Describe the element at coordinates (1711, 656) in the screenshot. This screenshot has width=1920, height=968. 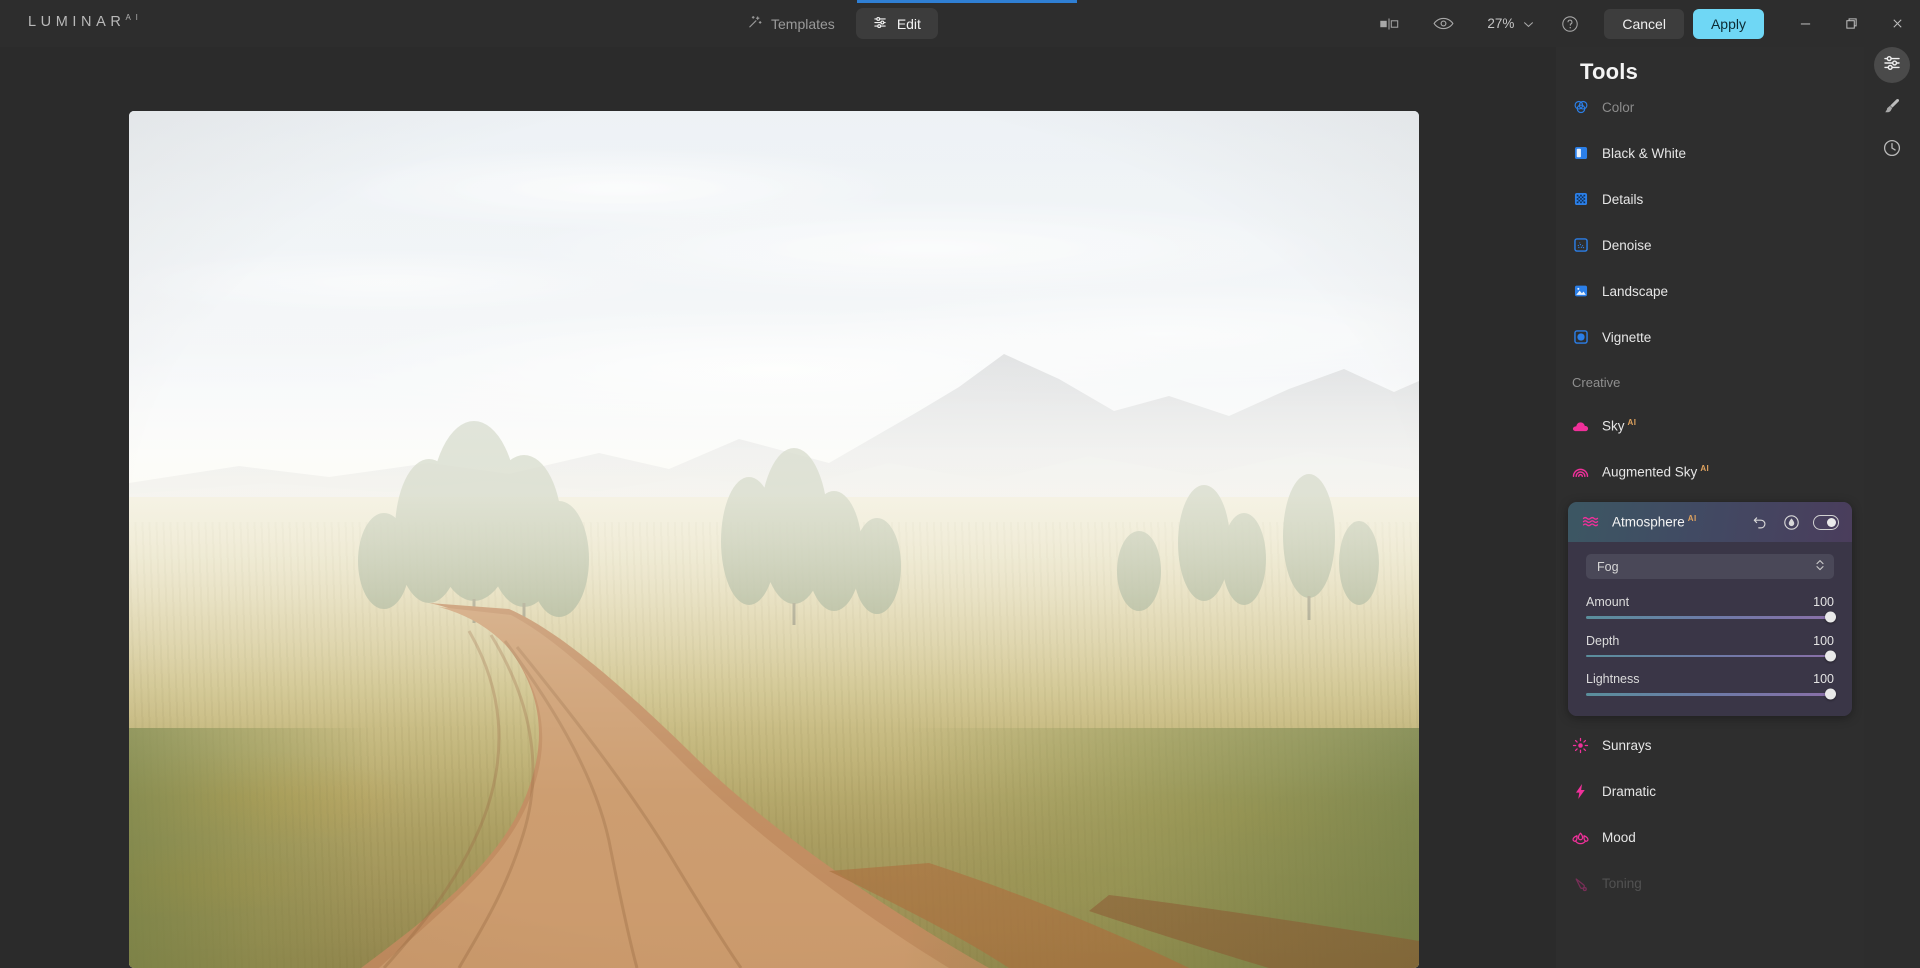
I see `slider-depth-track` at that location.